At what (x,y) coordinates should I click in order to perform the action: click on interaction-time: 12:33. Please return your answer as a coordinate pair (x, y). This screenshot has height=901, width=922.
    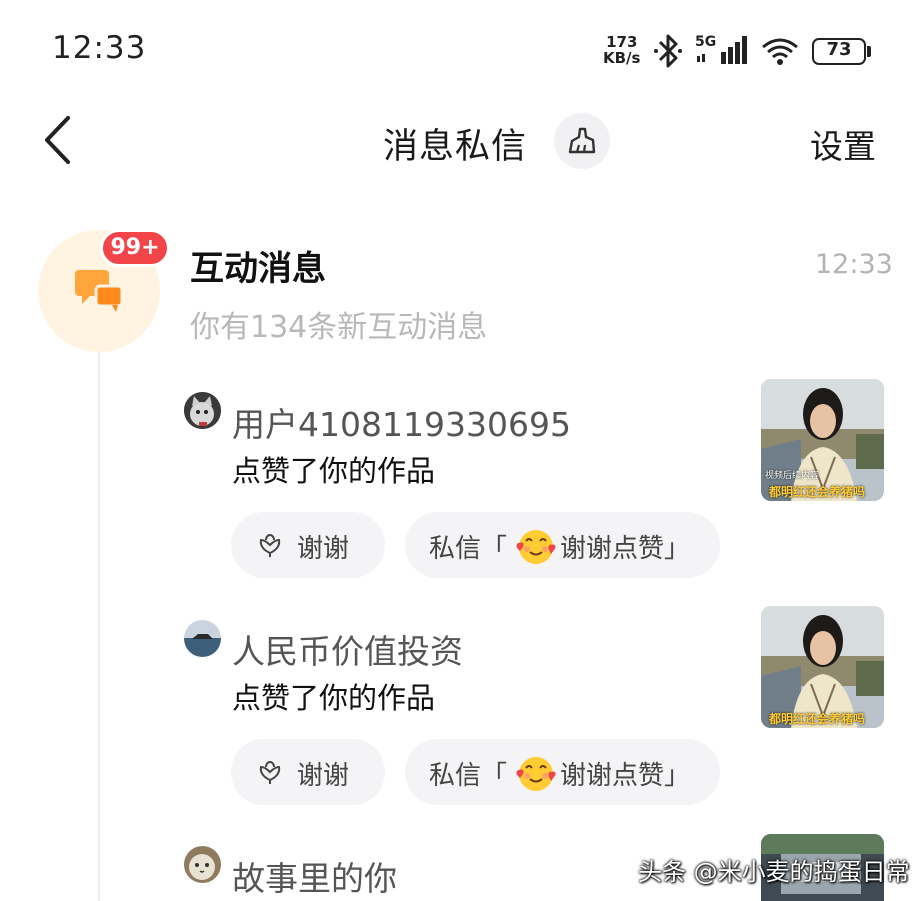
    Looking at the image, I should click on (854, 264).